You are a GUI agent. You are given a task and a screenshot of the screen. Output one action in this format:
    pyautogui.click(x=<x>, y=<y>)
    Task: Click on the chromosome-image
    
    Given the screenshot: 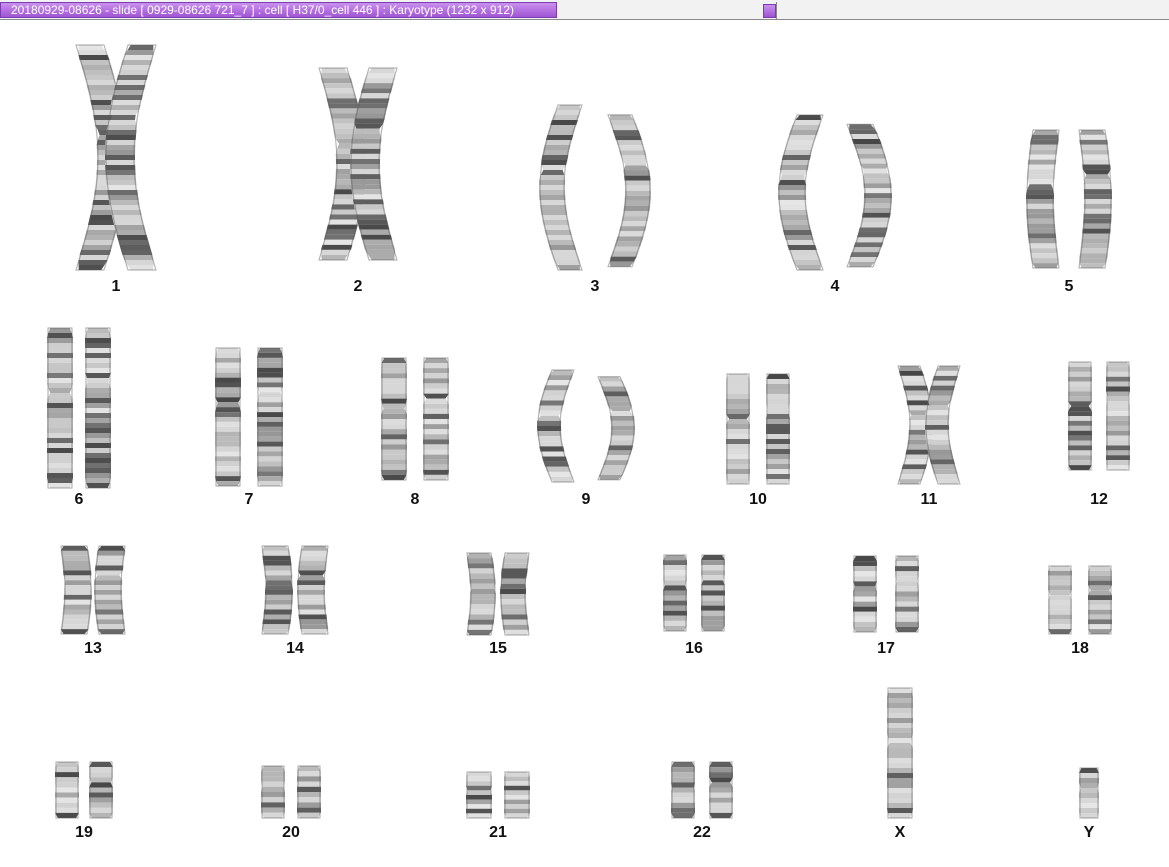 What is the action you would take?
    pyautogui.click(x=249, y=417)
    